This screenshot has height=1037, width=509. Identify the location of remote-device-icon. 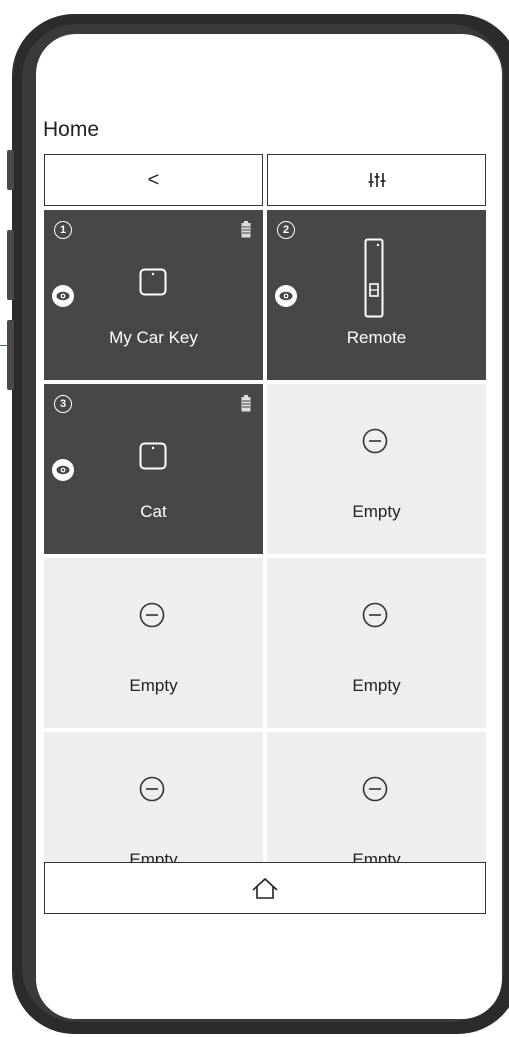
(374, 278).